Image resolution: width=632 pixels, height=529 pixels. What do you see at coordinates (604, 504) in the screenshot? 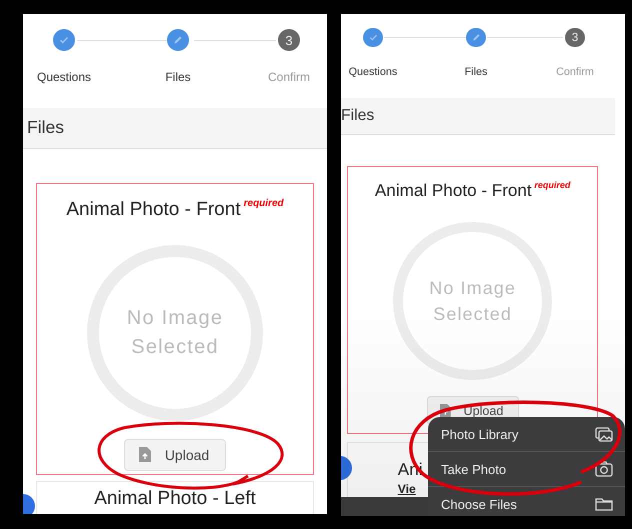
I see `folder-icon` at bounding box center [604, 504].